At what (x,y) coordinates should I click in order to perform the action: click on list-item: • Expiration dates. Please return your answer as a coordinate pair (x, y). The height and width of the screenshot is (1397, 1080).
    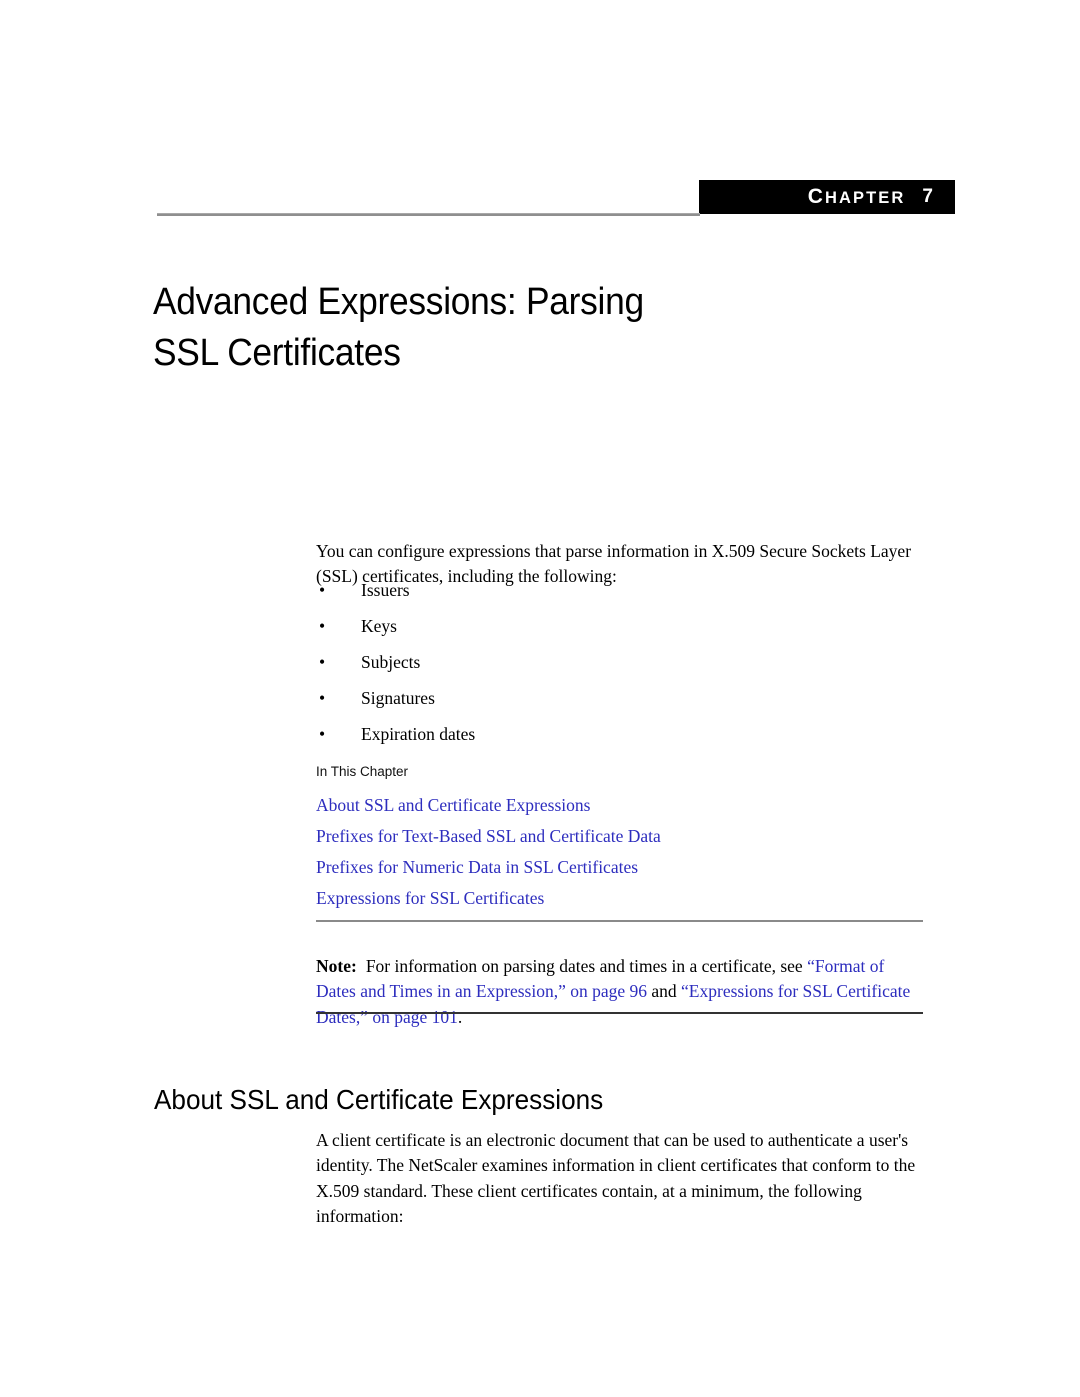
    Looking at the image, I should click on (622, 742).